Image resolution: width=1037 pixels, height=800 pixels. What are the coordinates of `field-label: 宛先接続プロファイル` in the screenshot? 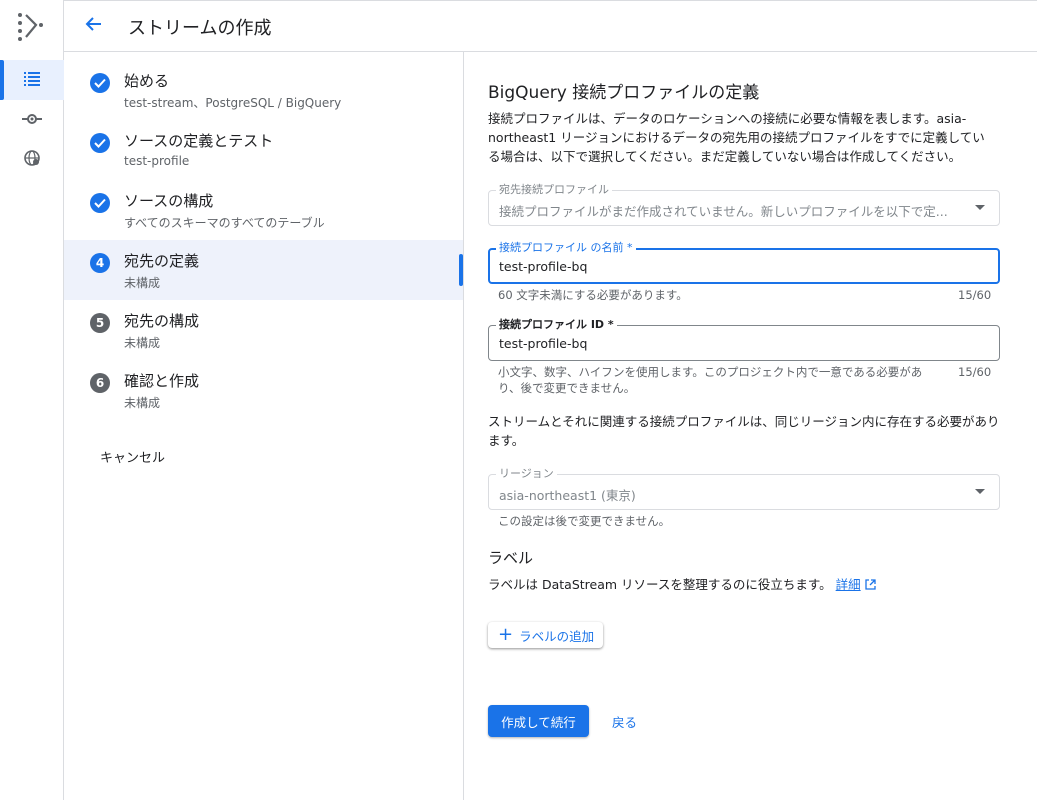 It's located at (554, 190).